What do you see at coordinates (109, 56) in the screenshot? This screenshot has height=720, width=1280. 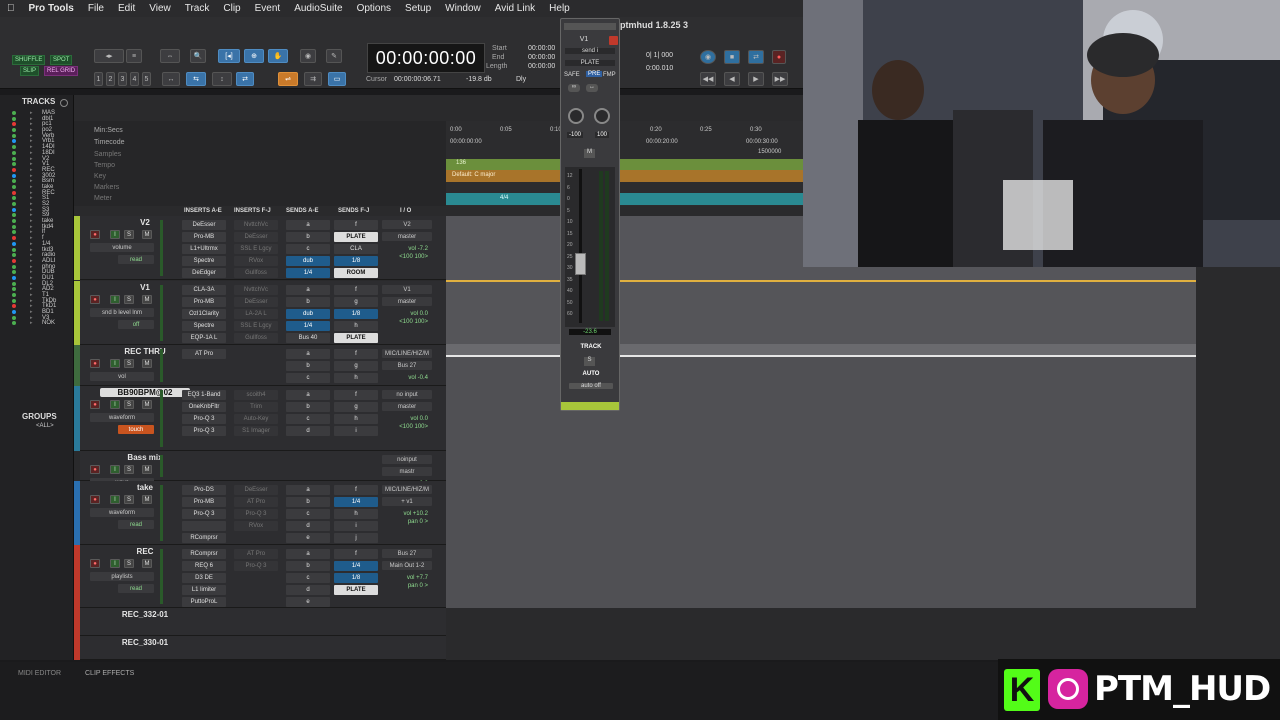 I see `zoom-horizontal-button: ◂▸` at bounding box center [109, 56].